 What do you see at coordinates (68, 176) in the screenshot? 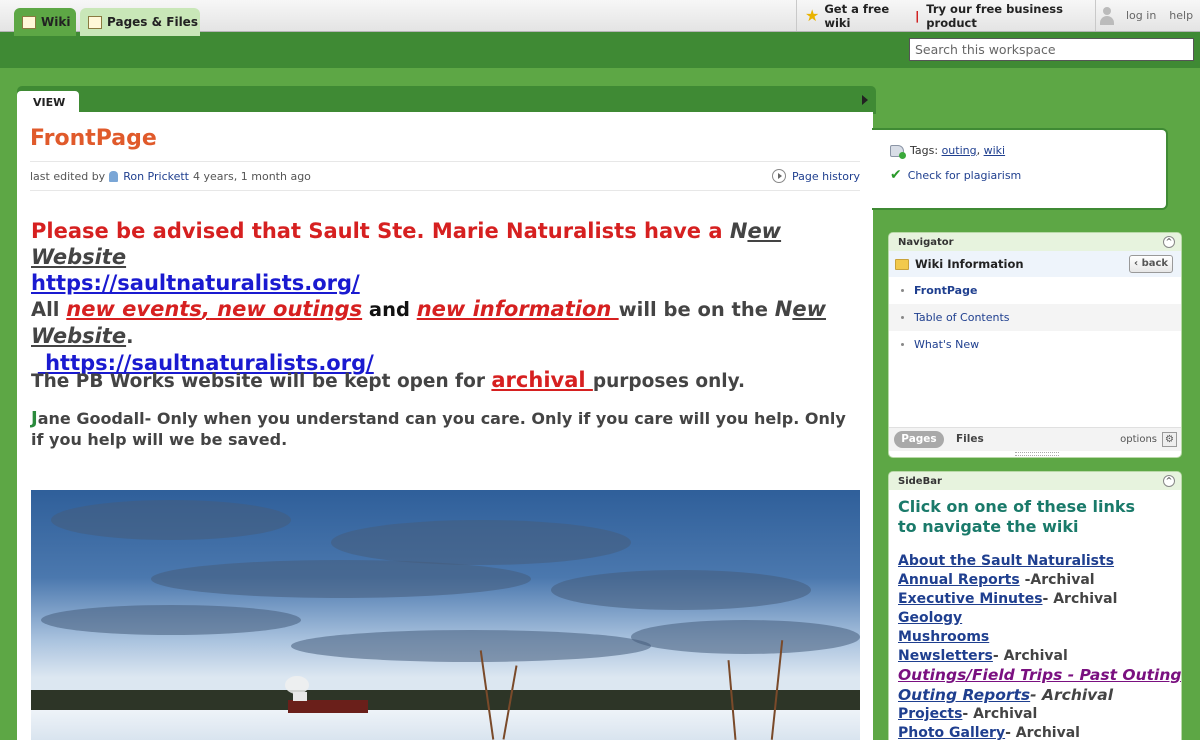
I see `meta-prefix: last edited by` at bounding box center [68, 176].